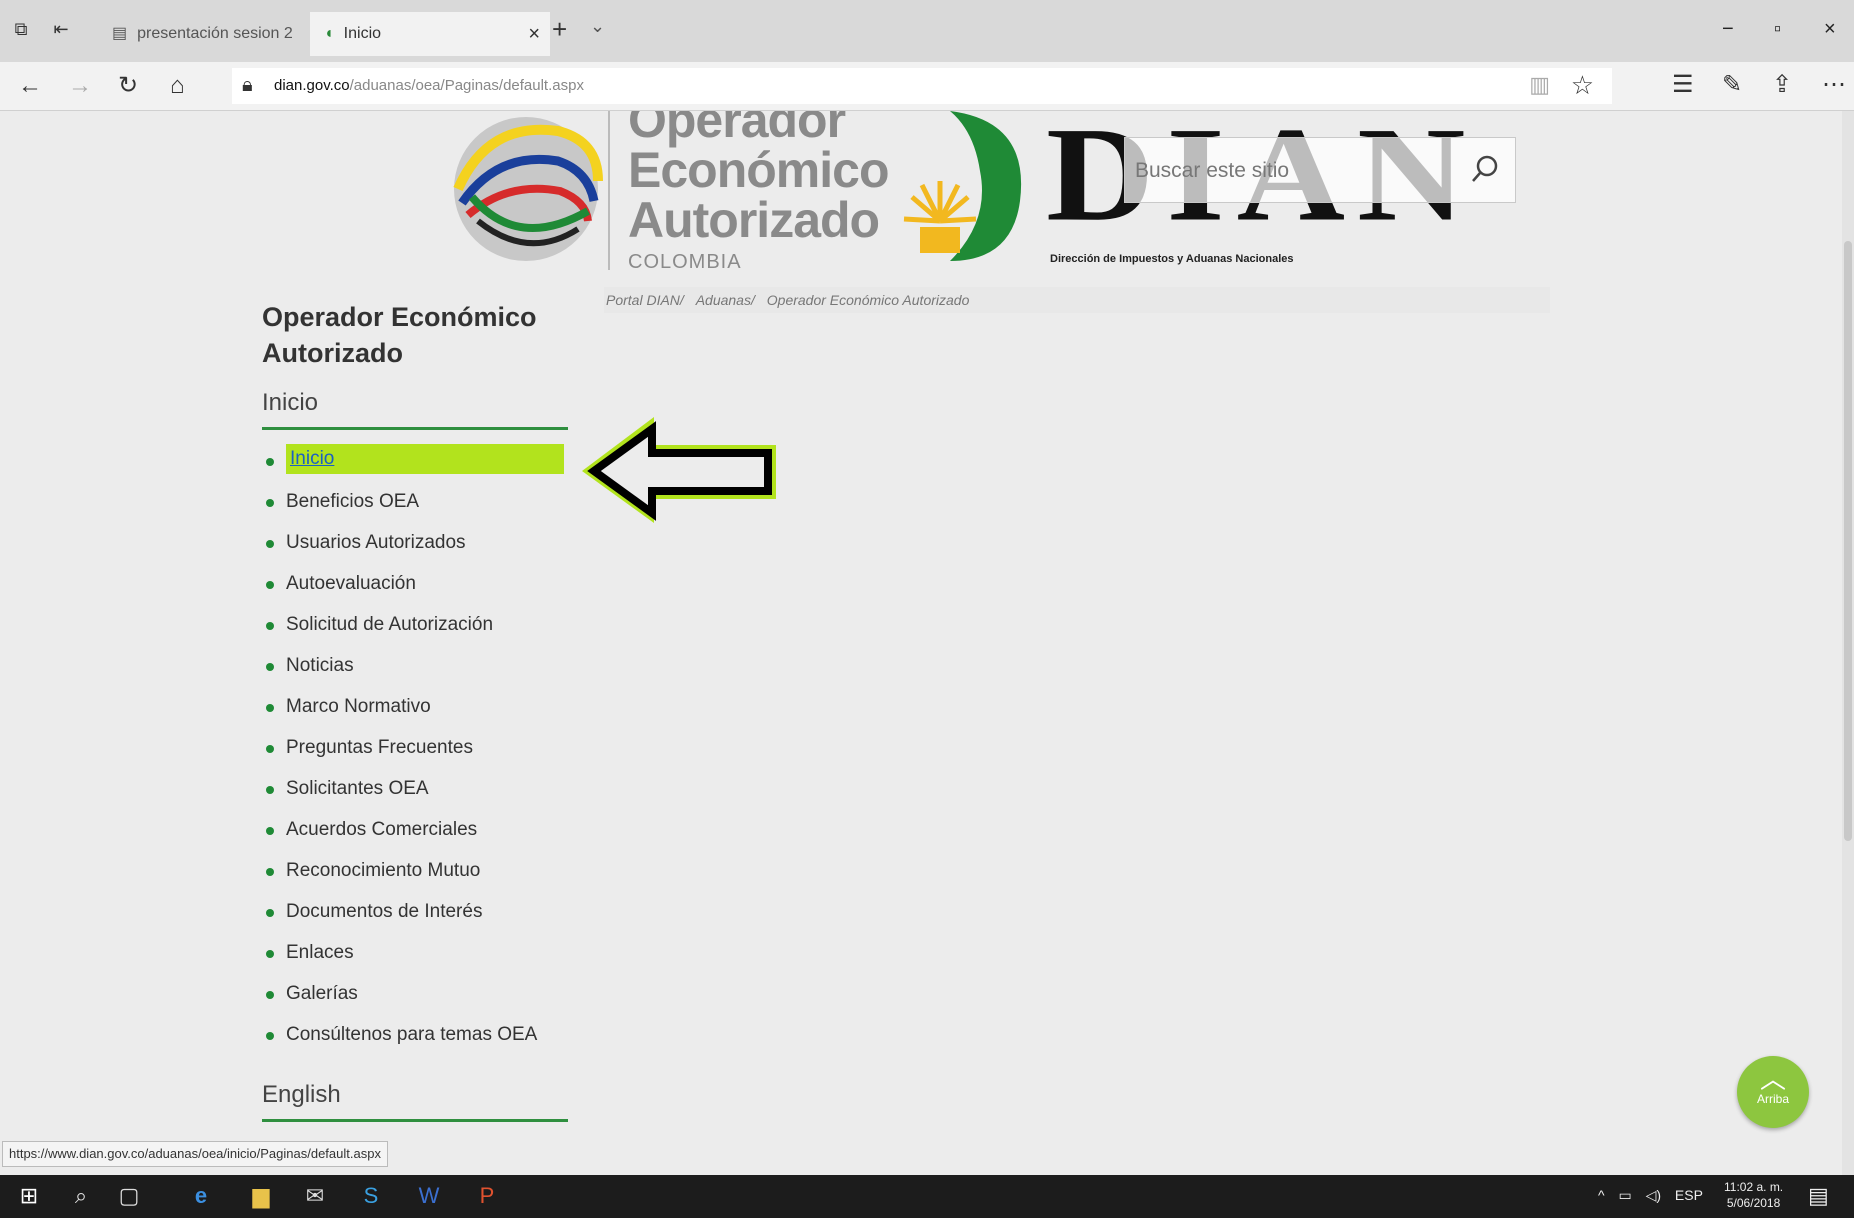 This screenshot has height=1218, width=1854. I want to click on breadcrumb-portal-dian: Portal DIAN/, so click(645, 300).